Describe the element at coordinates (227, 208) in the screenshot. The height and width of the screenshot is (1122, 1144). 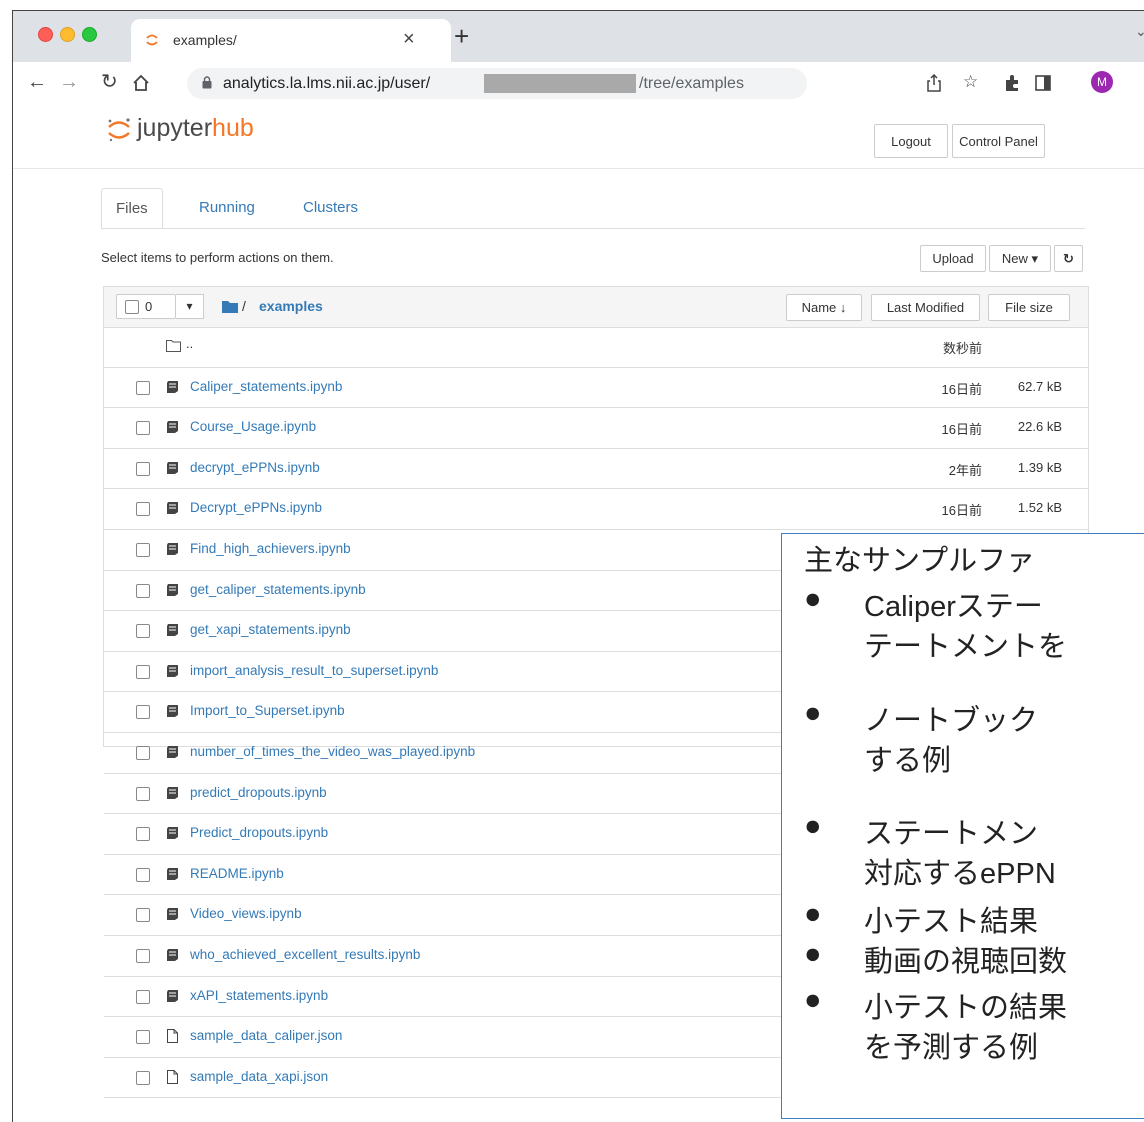
I see `tab-running: Running` at that location.